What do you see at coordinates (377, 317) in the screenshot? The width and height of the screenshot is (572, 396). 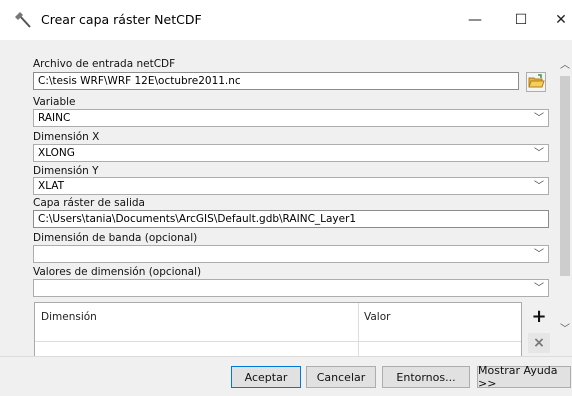 I see `column-header-value: Valor` at bounding box center [377, 317].